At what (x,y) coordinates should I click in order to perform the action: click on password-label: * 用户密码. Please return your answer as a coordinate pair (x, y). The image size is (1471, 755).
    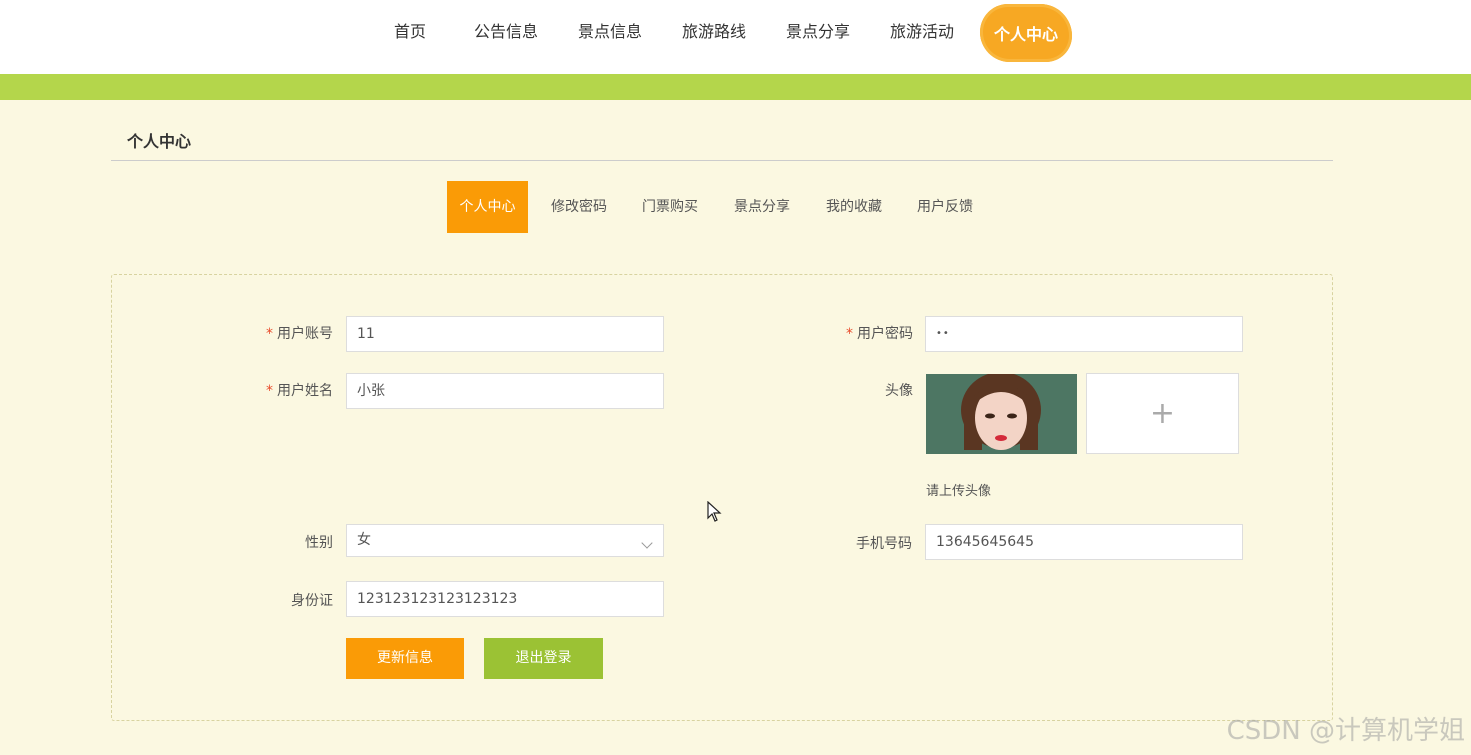
    Looking at the image, I should click on (879, 334).